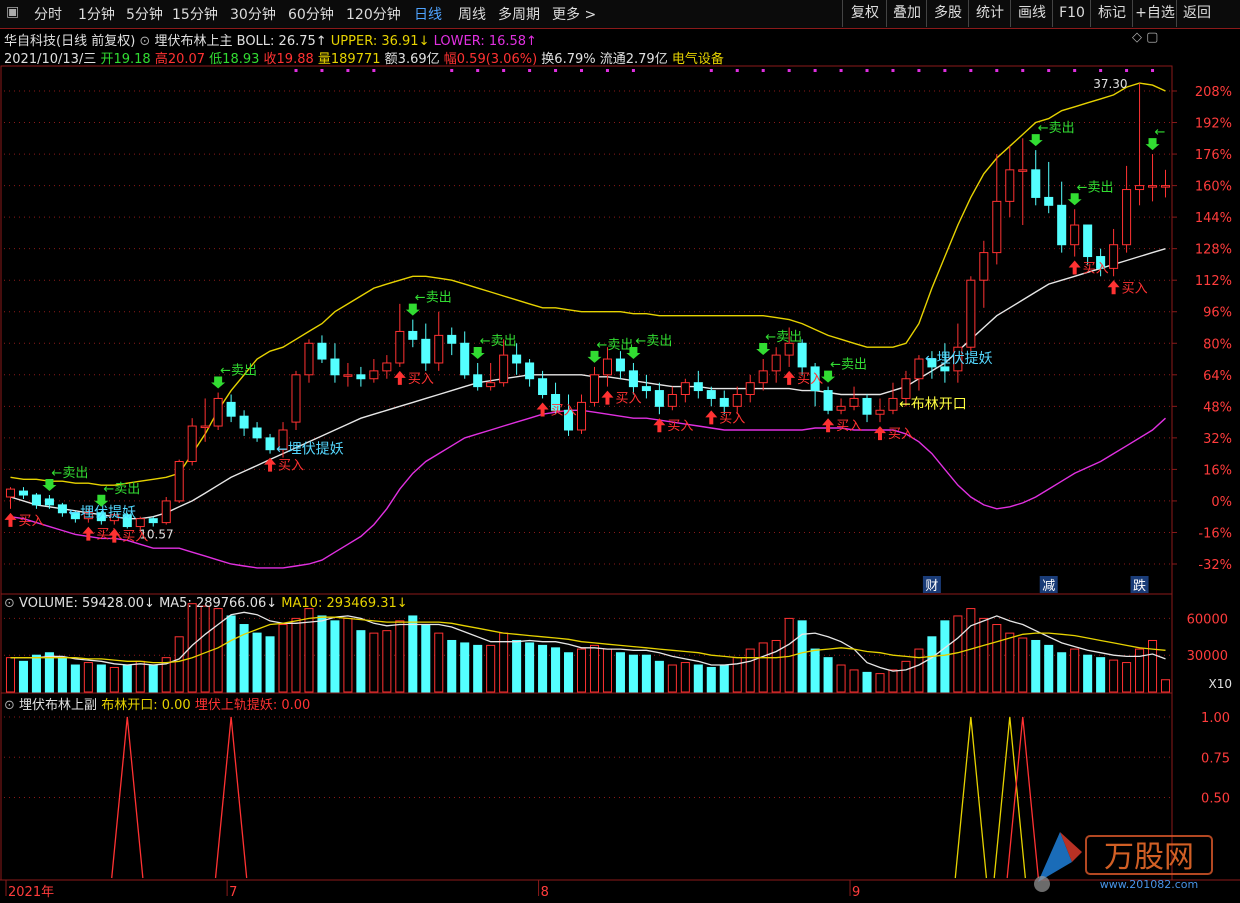 This screenshot has width=1240, height=903. Describe the element at coordinates (1215, 799) in the screenshot. I see `sub-tick-label: 0.50` at that location.